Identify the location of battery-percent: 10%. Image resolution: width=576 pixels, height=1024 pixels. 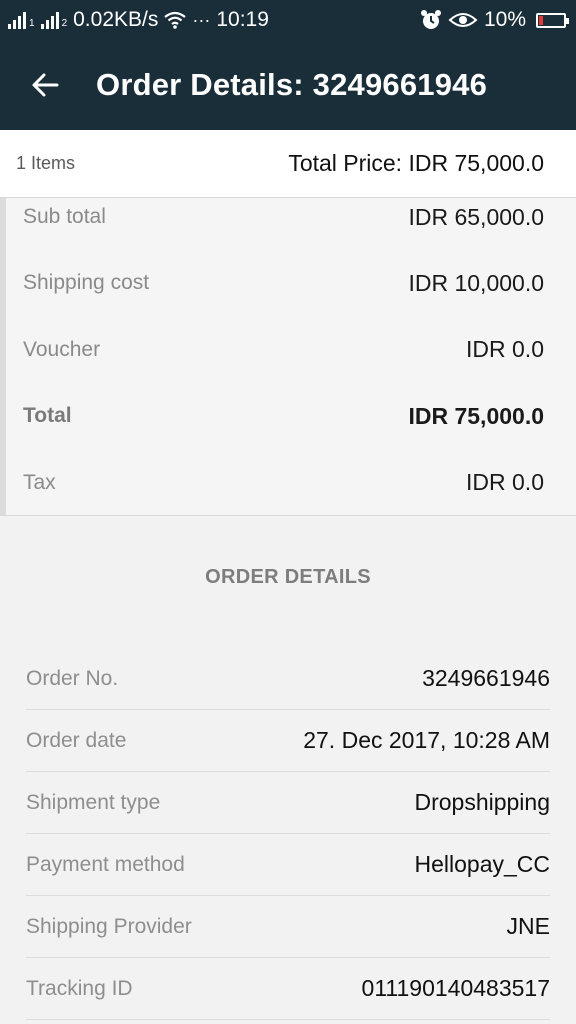
(504, 19).